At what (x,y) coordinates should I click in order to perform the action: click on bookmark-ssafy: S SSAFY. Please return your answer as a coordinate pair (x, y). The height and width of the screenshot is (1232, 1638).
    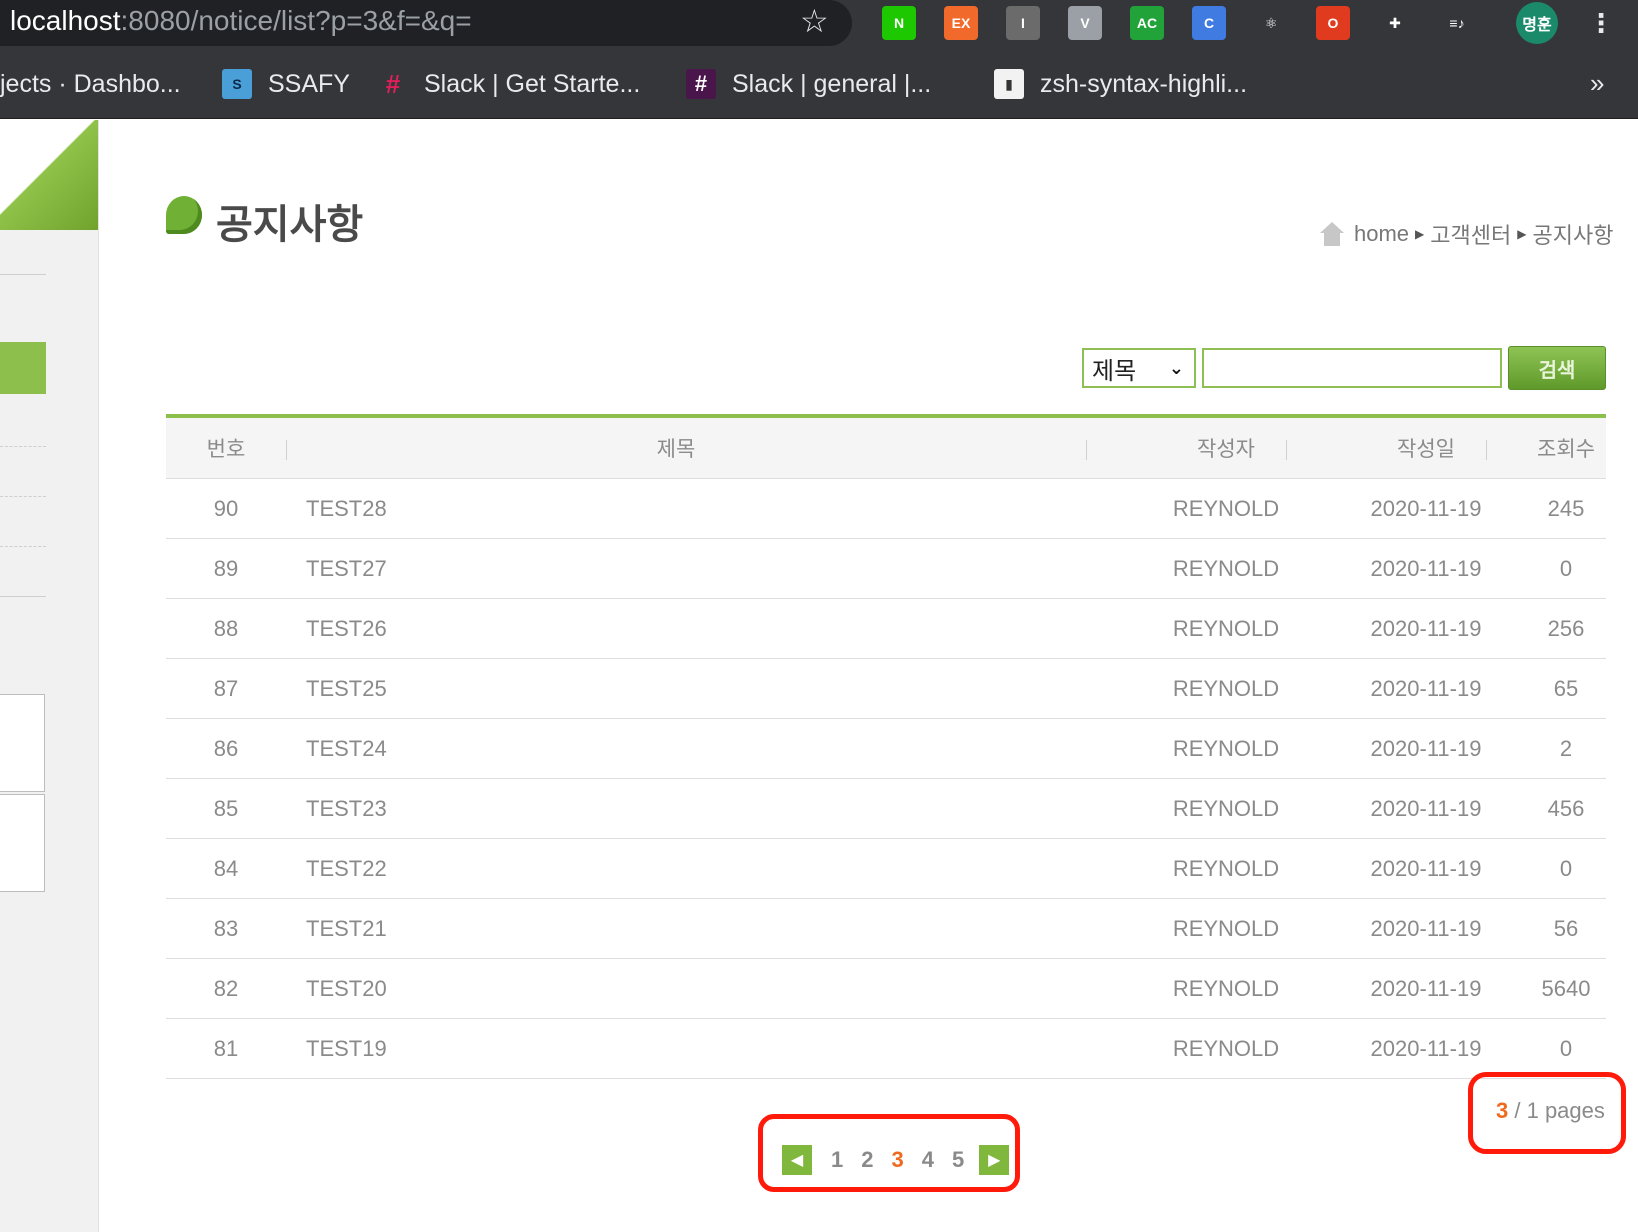
    Looking at the image, I should click on (286, 84).